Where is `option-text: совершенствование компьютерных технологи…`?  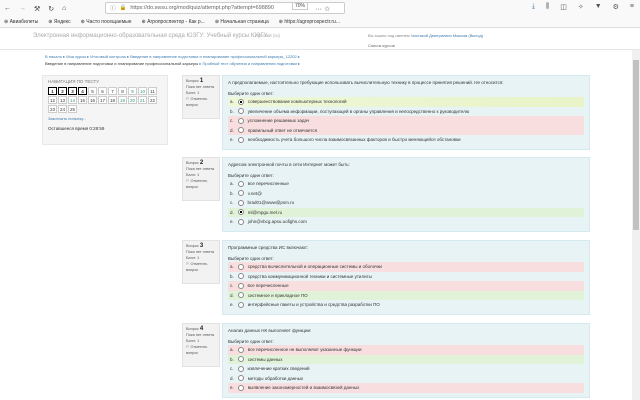 option-text: совершенствование компьютерных технологи… is located at coordinates (297, 101).